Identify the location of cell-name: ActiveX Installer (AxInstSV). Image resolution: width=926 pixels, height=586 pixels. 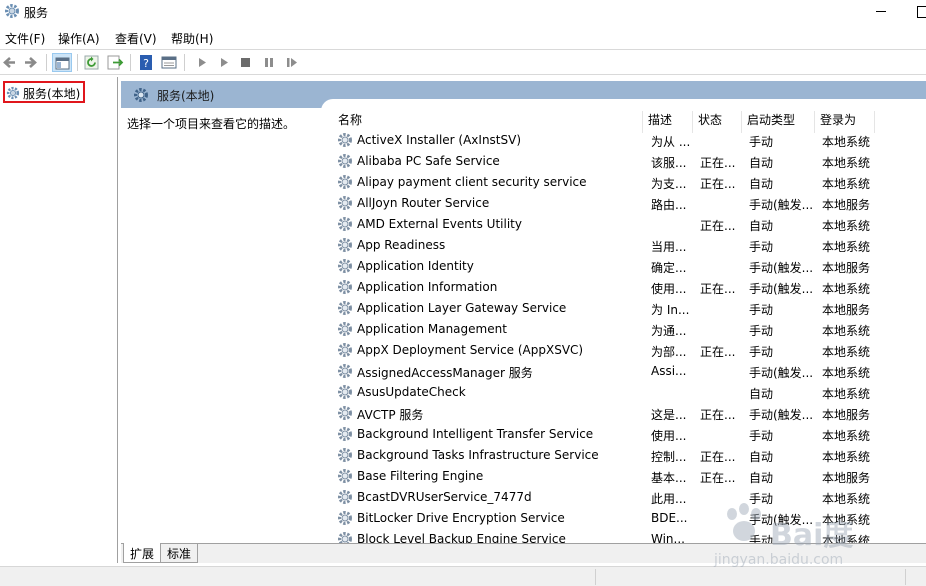
(439, 140).